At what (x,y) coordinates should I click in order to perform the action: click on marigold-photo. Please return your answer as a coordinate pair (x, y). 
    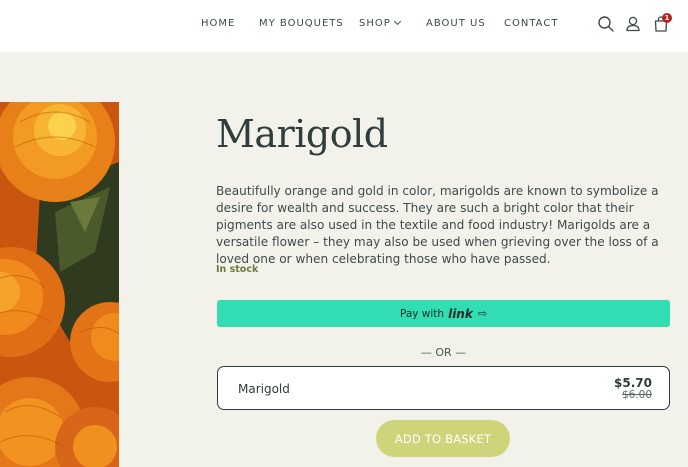
    Looking at the image, I should click on (59, 284).